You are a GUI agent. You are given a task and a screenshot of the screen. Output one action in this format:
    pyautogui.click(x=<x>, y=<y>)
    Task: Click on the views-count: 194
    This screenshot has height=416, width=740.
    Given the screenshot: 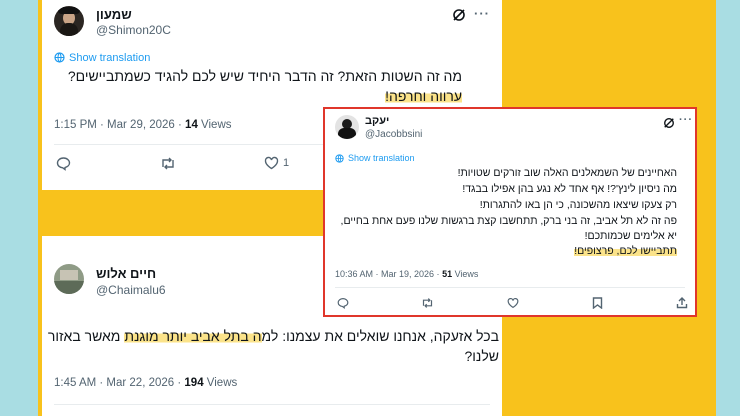 What is the action you would take?
    pyautogui.click(x=194, y=383)
    